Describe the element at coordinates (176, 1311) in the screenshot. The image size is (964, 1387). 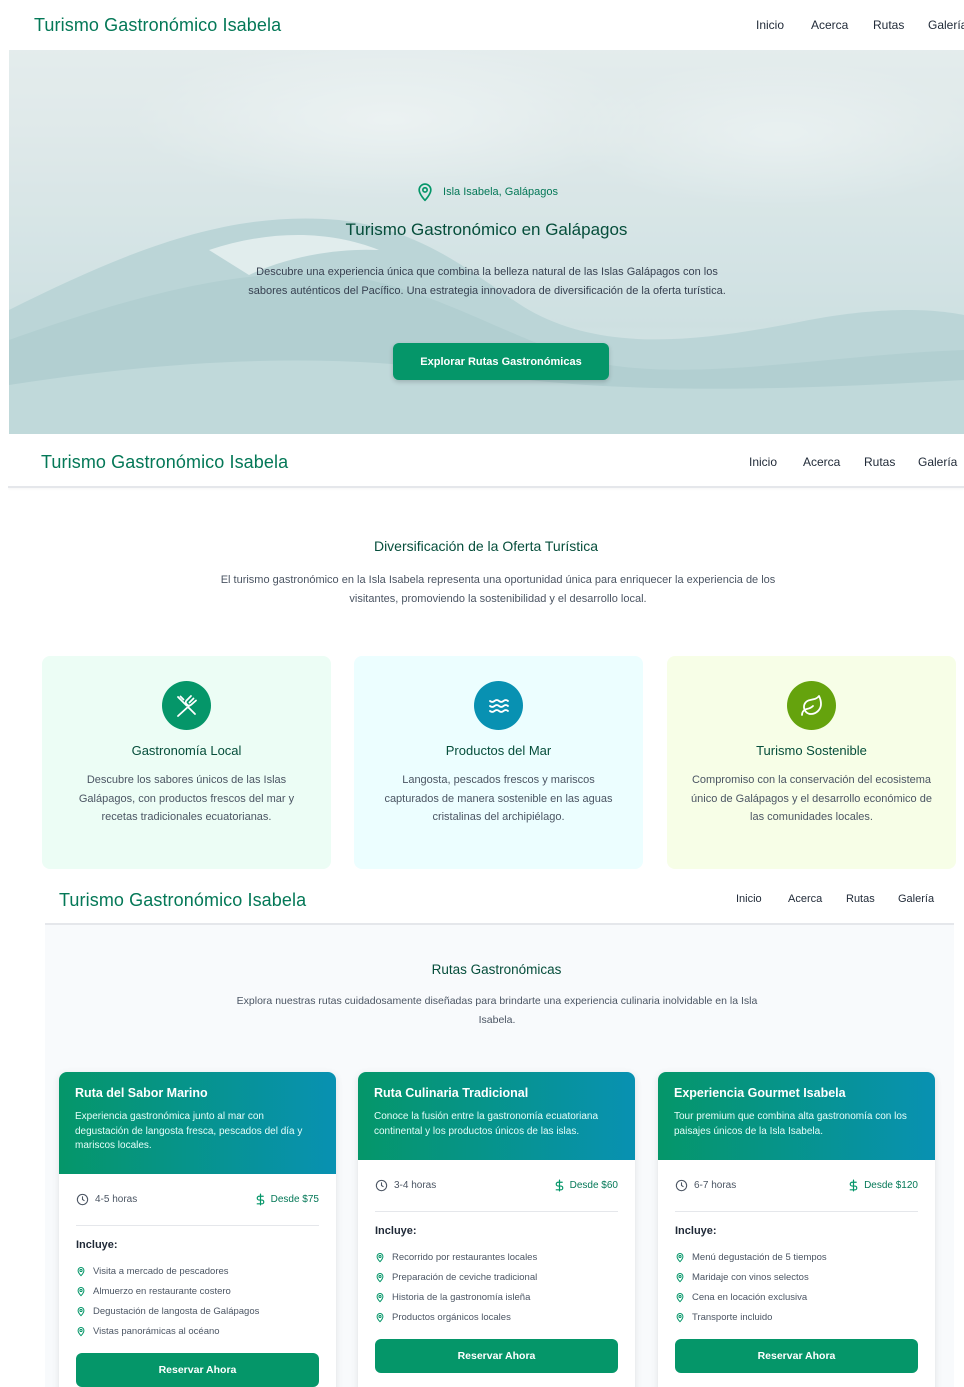
I see `include-text: Degustación de langosta de Galápagos` at that location.